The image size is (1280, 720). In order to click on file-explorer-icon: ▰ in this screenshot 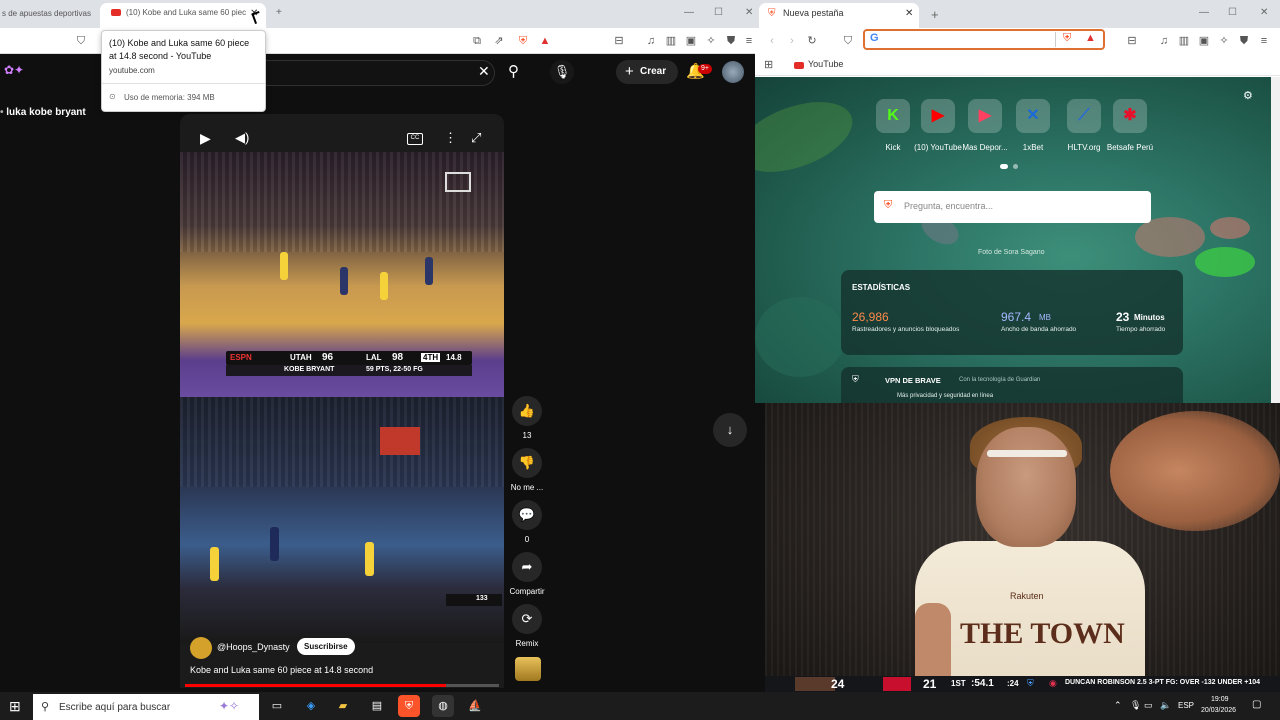, I will do `click(343, 706)`.